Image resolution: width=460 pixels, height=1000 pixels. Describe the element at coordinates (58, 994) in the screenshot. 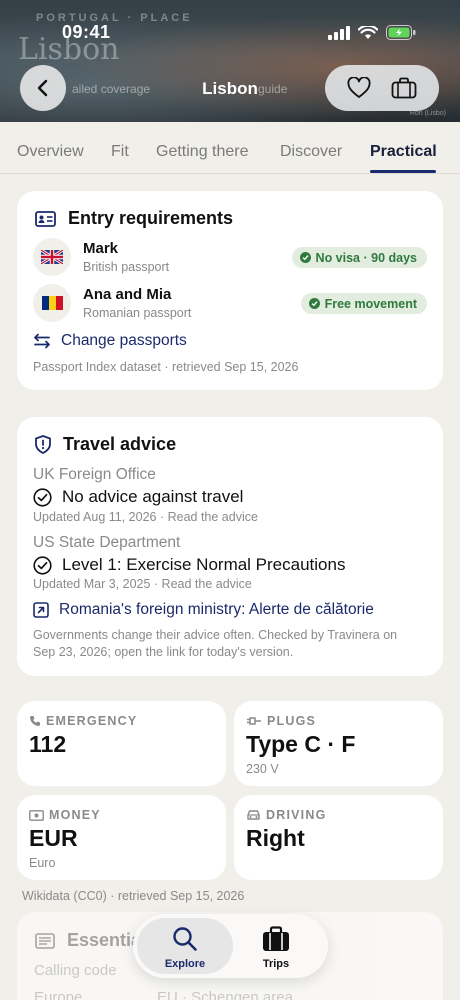

I see `essentials-row-label: Europe` at that location.